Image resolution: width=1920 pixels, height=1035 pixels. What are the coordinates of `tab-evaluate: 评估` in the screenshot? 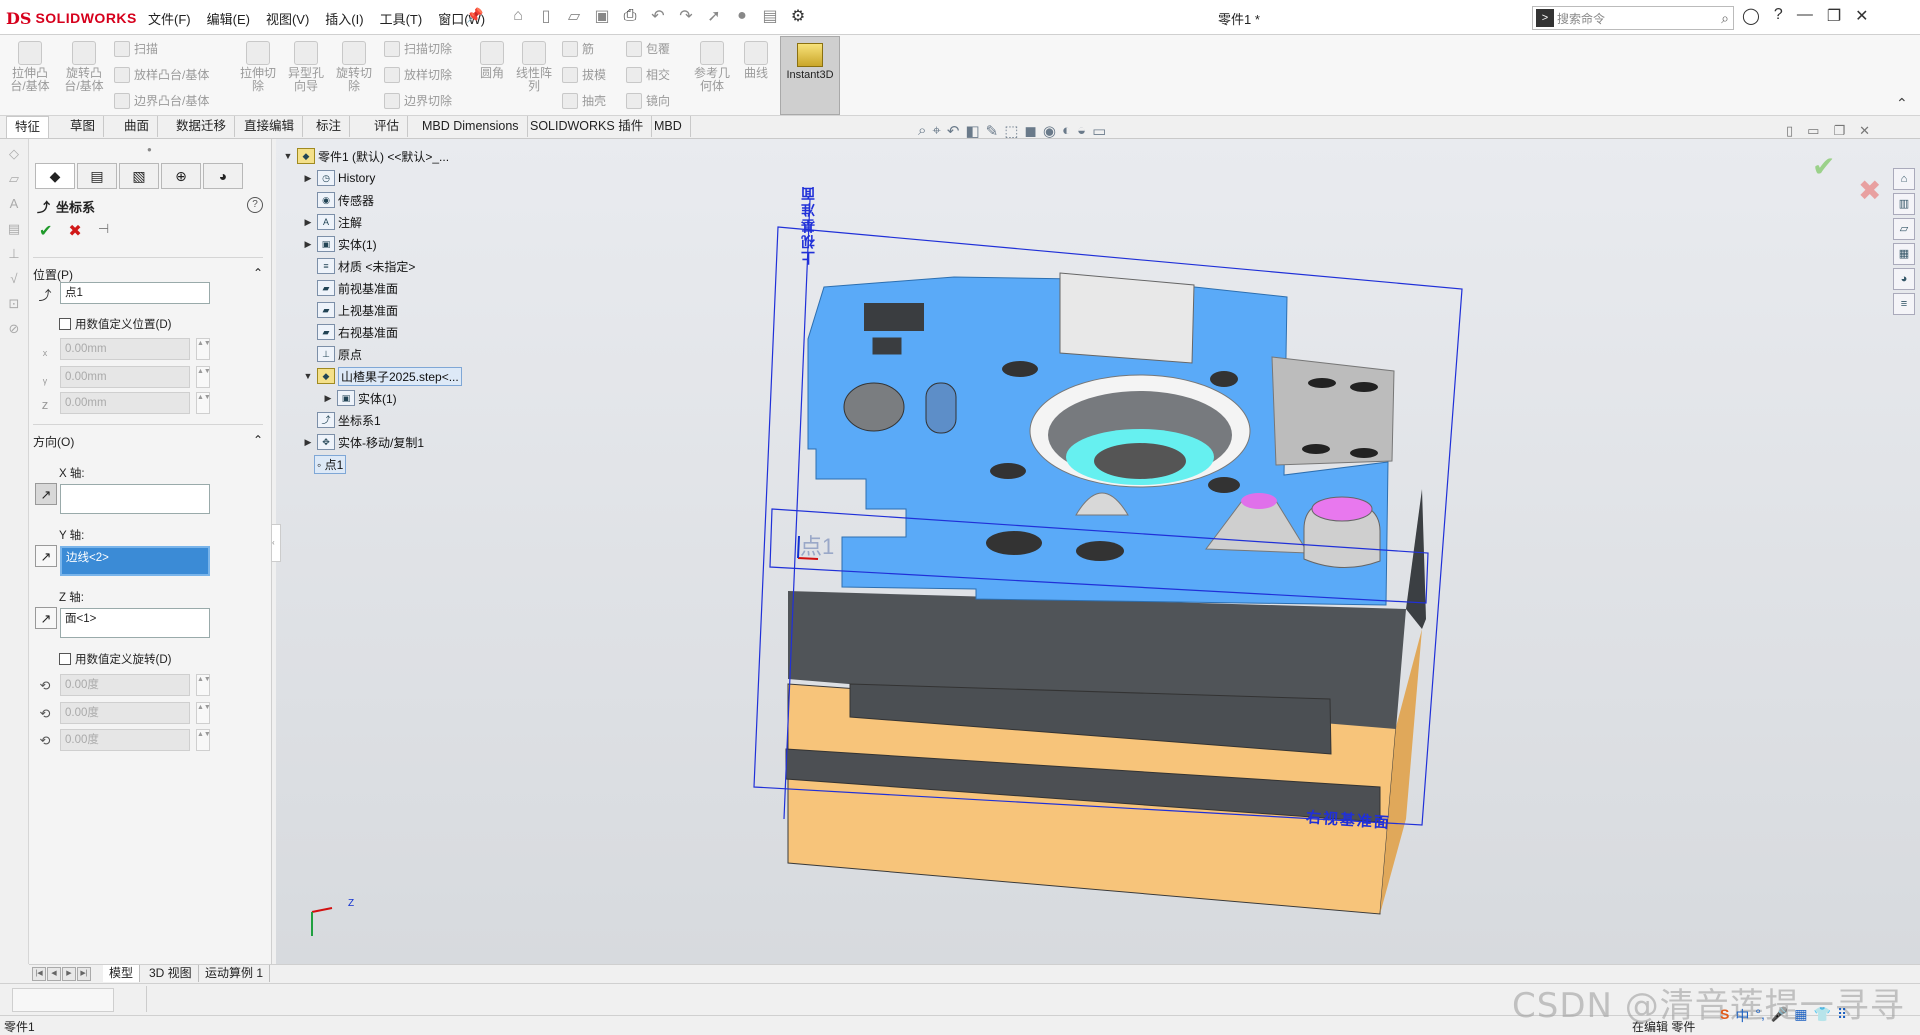 It's located at (387, 126).